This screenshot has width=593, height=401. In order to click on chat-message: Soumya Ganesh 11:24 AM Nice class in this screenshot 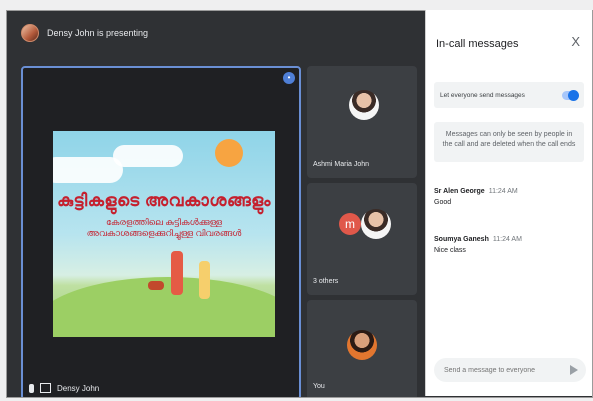, I will do `click(509, 245)`.